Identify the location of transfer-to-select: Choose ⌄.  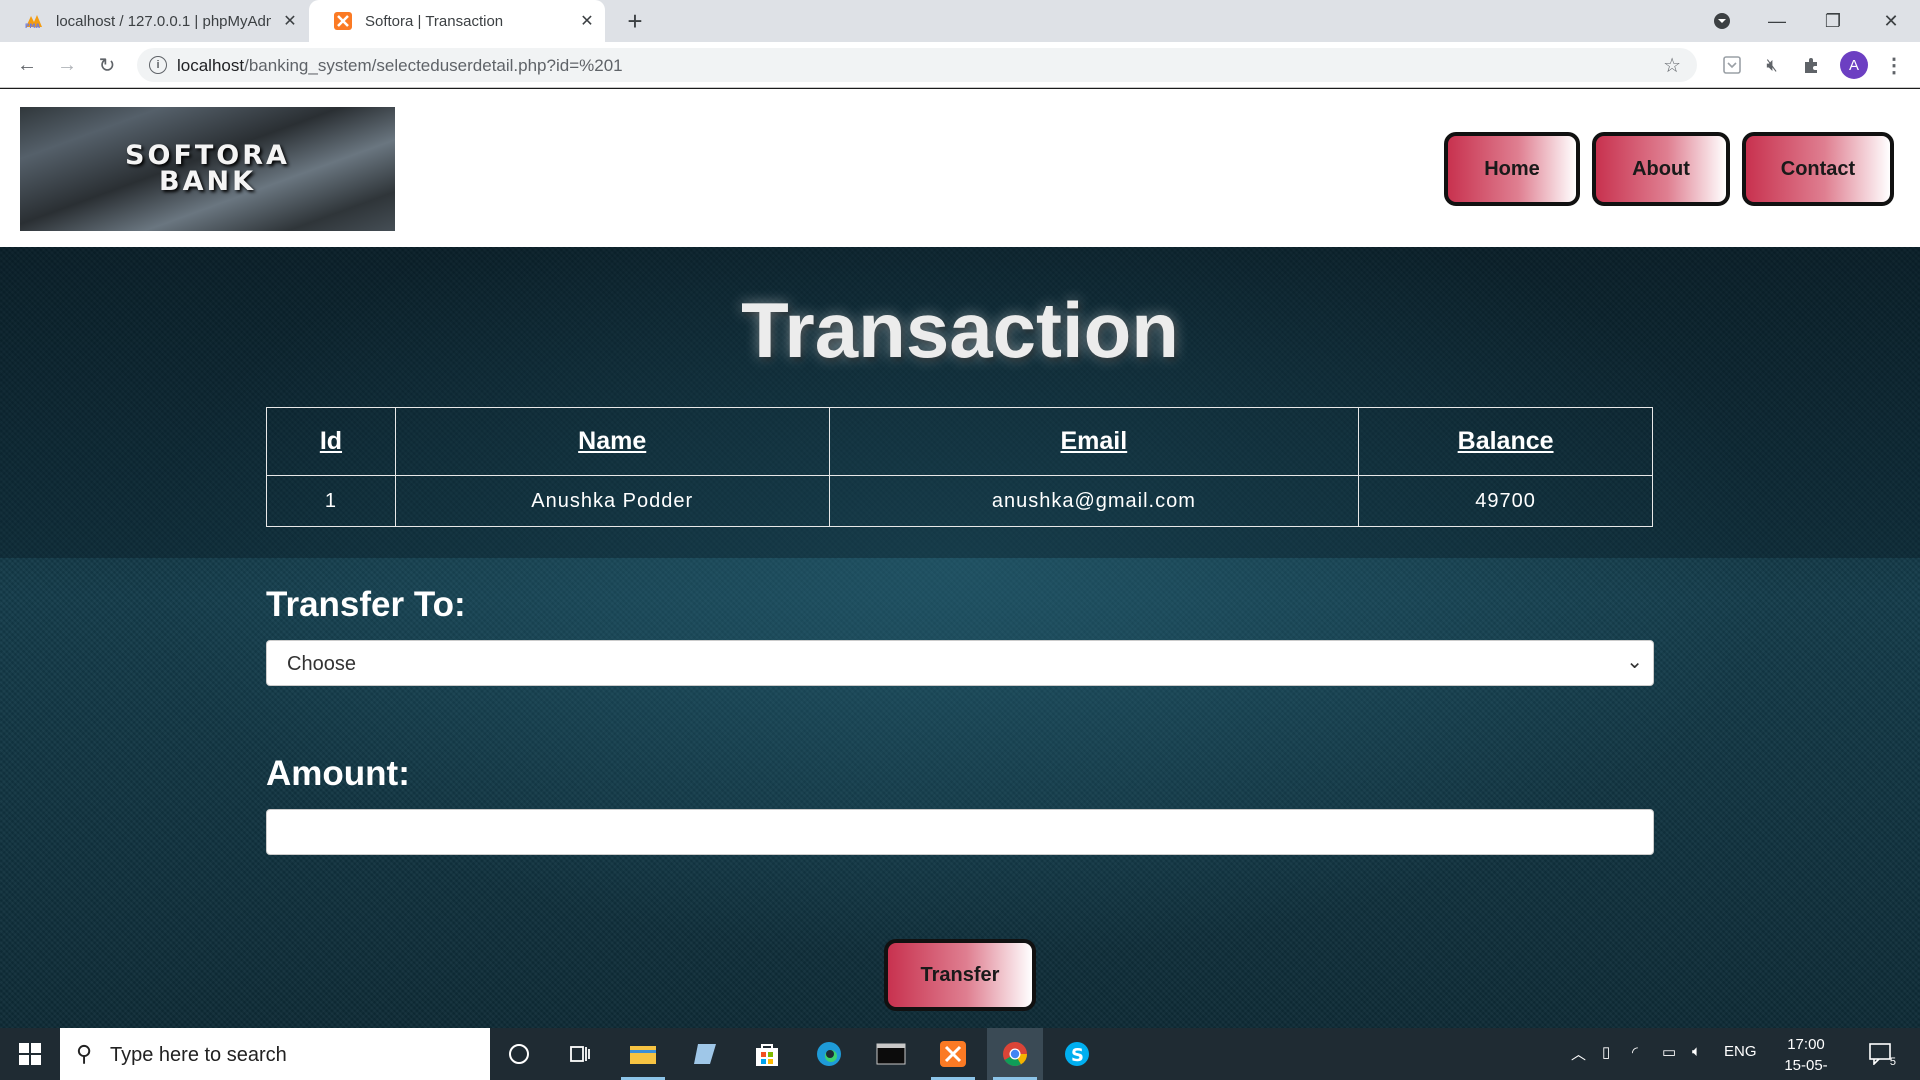
(960, 663).